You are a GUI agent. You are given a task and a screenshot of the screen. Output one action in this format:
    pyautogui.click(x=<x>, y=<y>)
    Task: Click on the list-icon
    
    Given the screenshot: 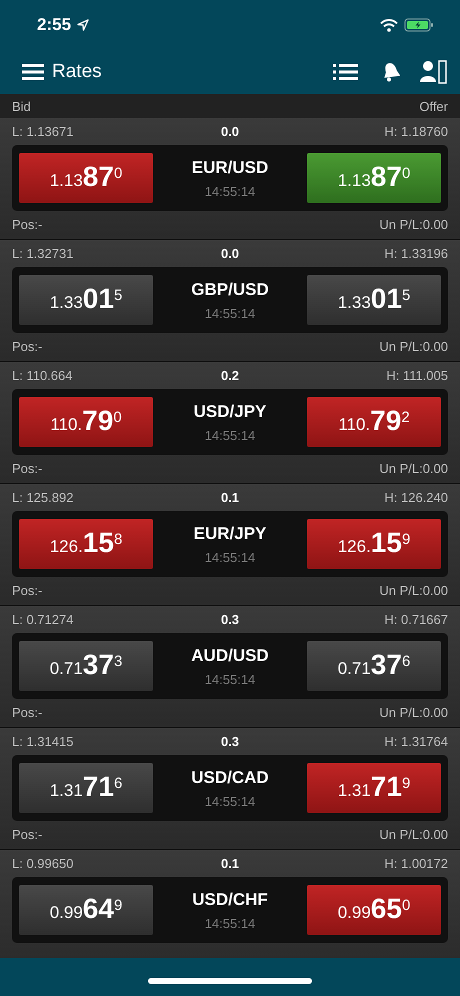 What is the action you would take?
    pyautogui.click(x=345, y=72)
    